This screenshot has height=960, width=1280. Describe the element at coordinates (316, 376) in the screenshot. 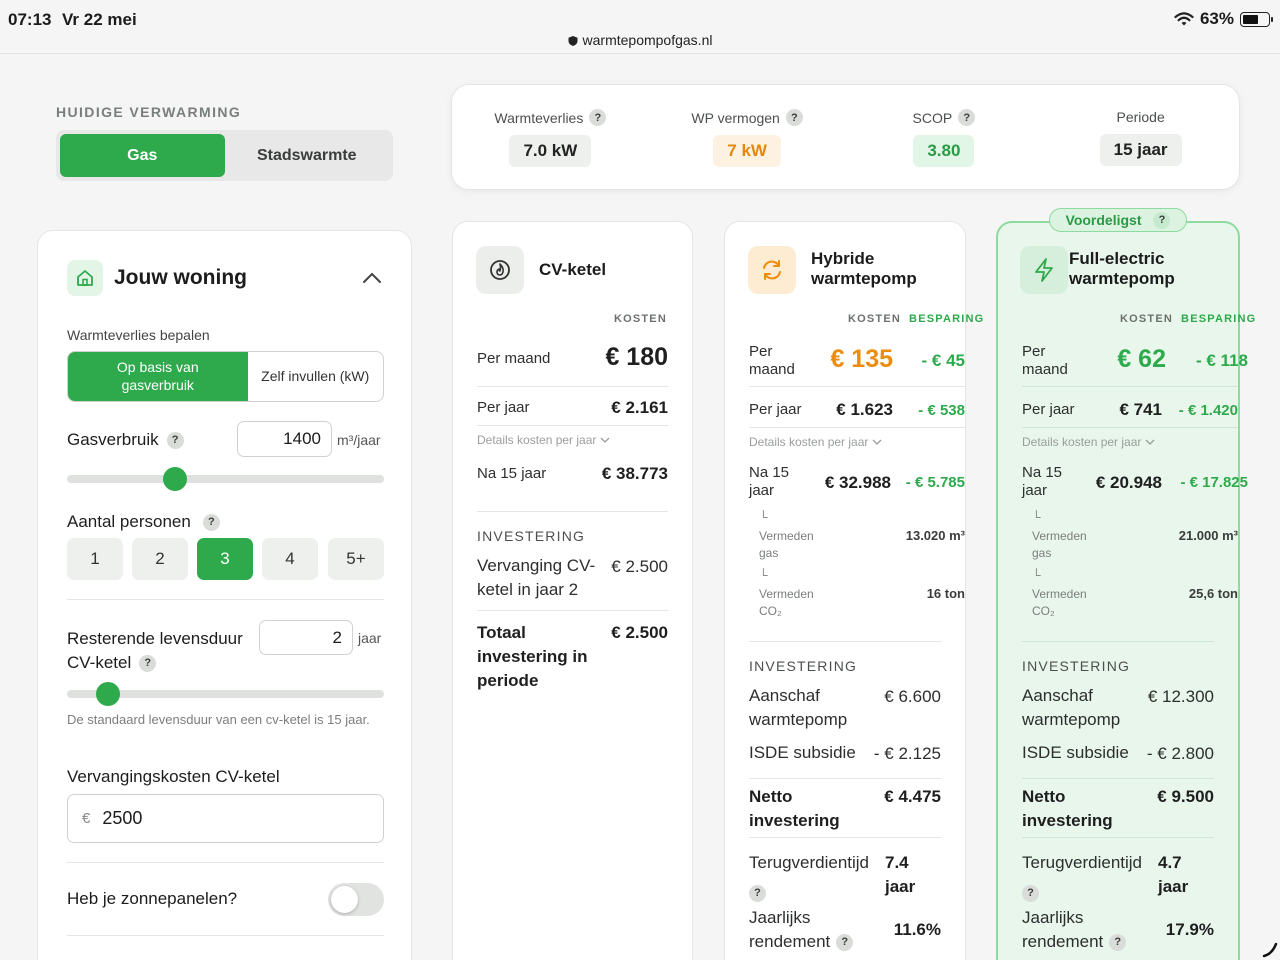

I see `method-option-zelf: Zelf invullen (kW)` at that location.